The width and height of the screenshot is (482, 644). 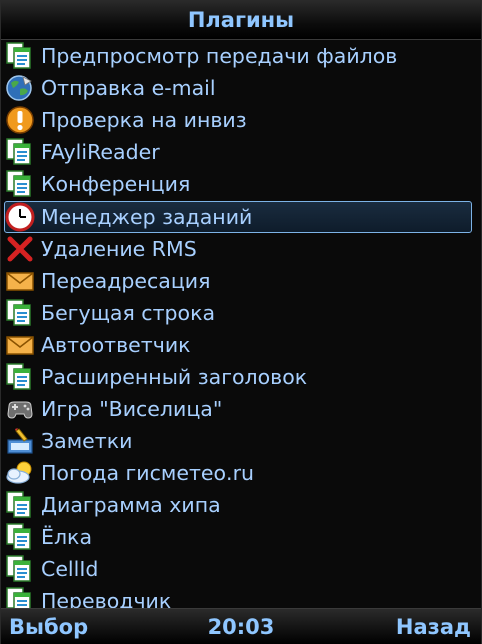 I want to click on list-item-translator: Переводчик, so click(x=241, y=596).